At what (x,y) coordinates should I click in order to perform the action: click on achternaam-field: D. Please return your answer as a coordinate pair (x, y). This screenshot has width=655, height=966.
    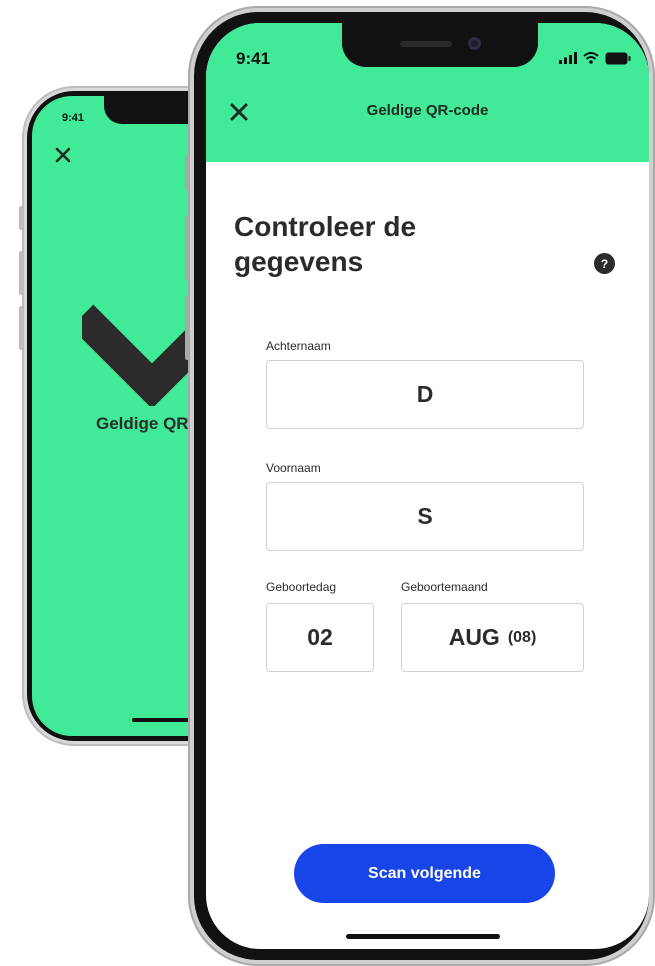
    Looking at the image, I should click on (425, 394).